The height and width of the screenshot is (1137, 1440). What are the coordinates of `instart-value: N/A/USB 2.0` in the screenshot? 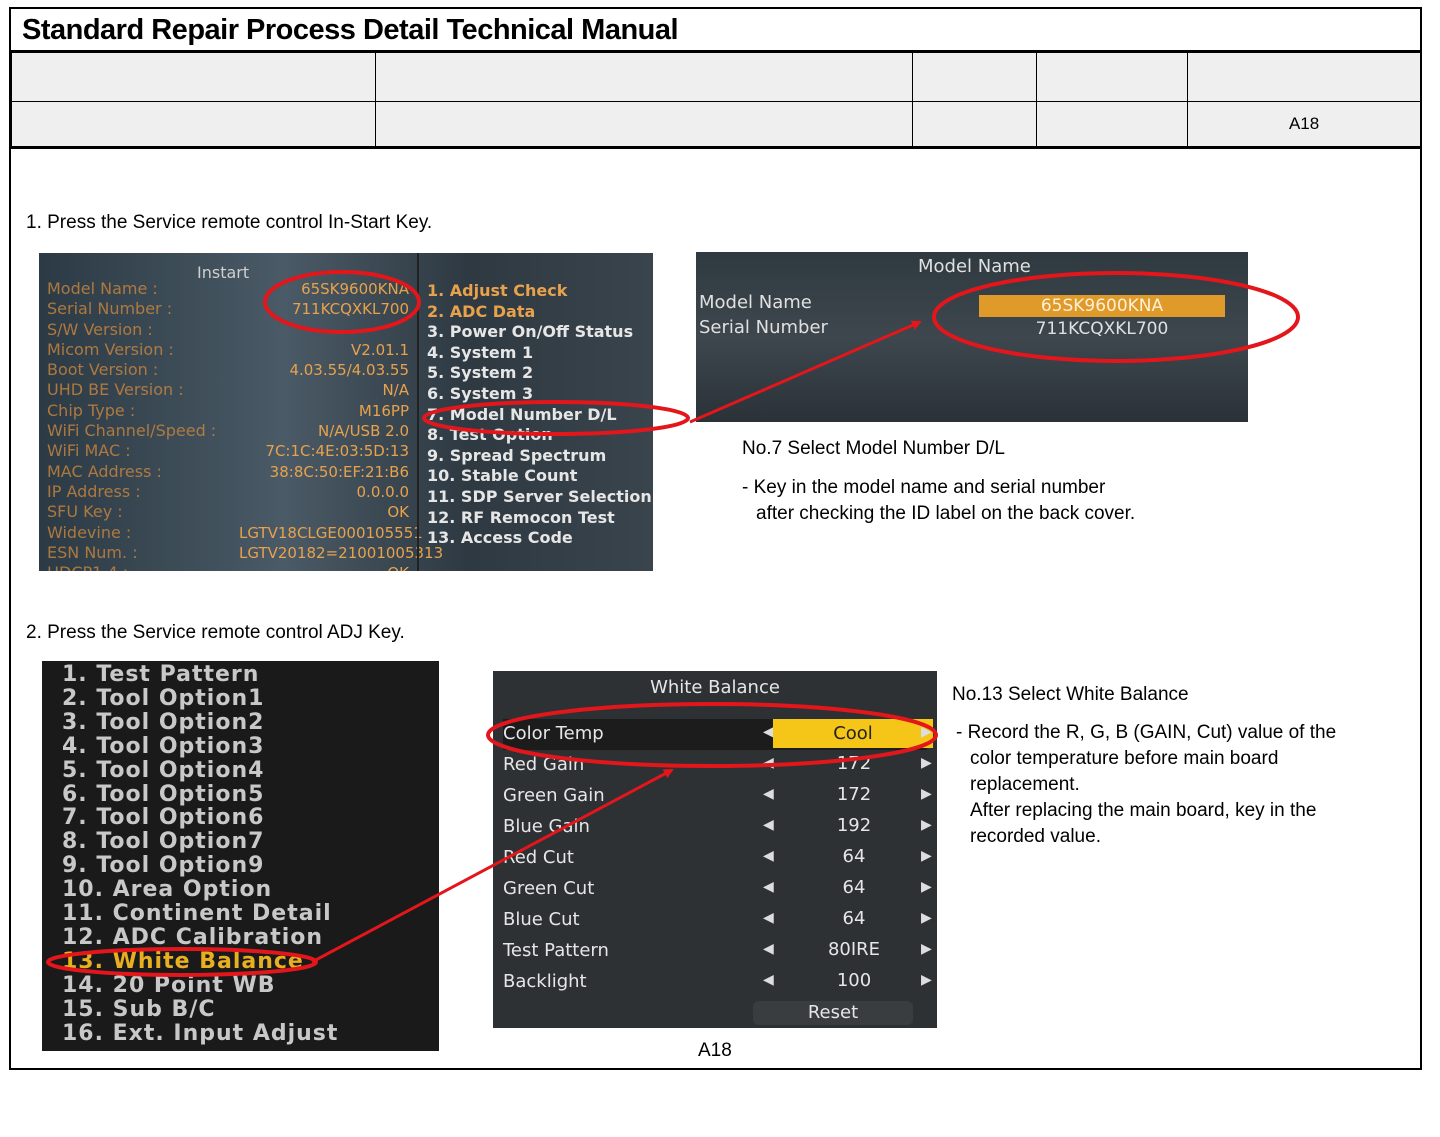 It's located at (363, 431).